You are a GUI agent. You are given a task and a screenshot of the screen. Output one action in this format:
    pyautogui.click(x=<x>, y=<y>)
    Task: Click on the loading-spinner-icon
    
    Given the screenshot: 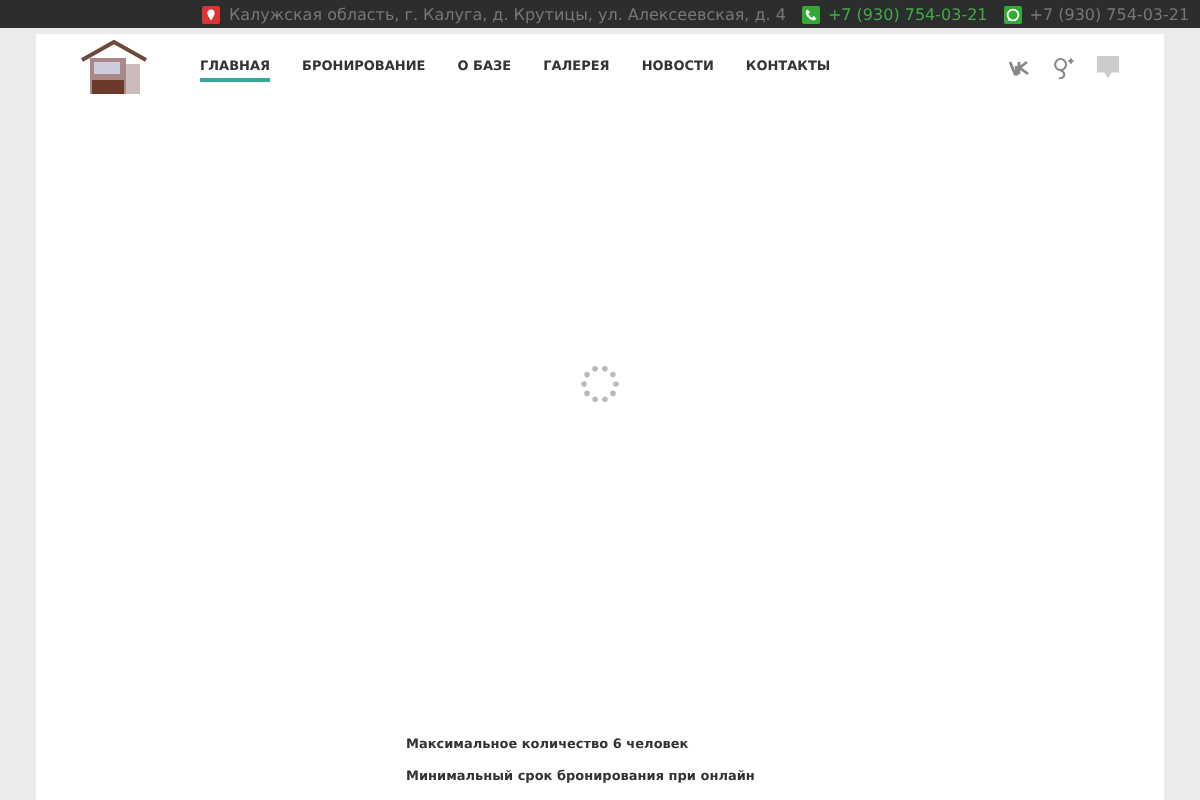 What is the action you would take?
    pyautogui.click(x=600, y=384)
    